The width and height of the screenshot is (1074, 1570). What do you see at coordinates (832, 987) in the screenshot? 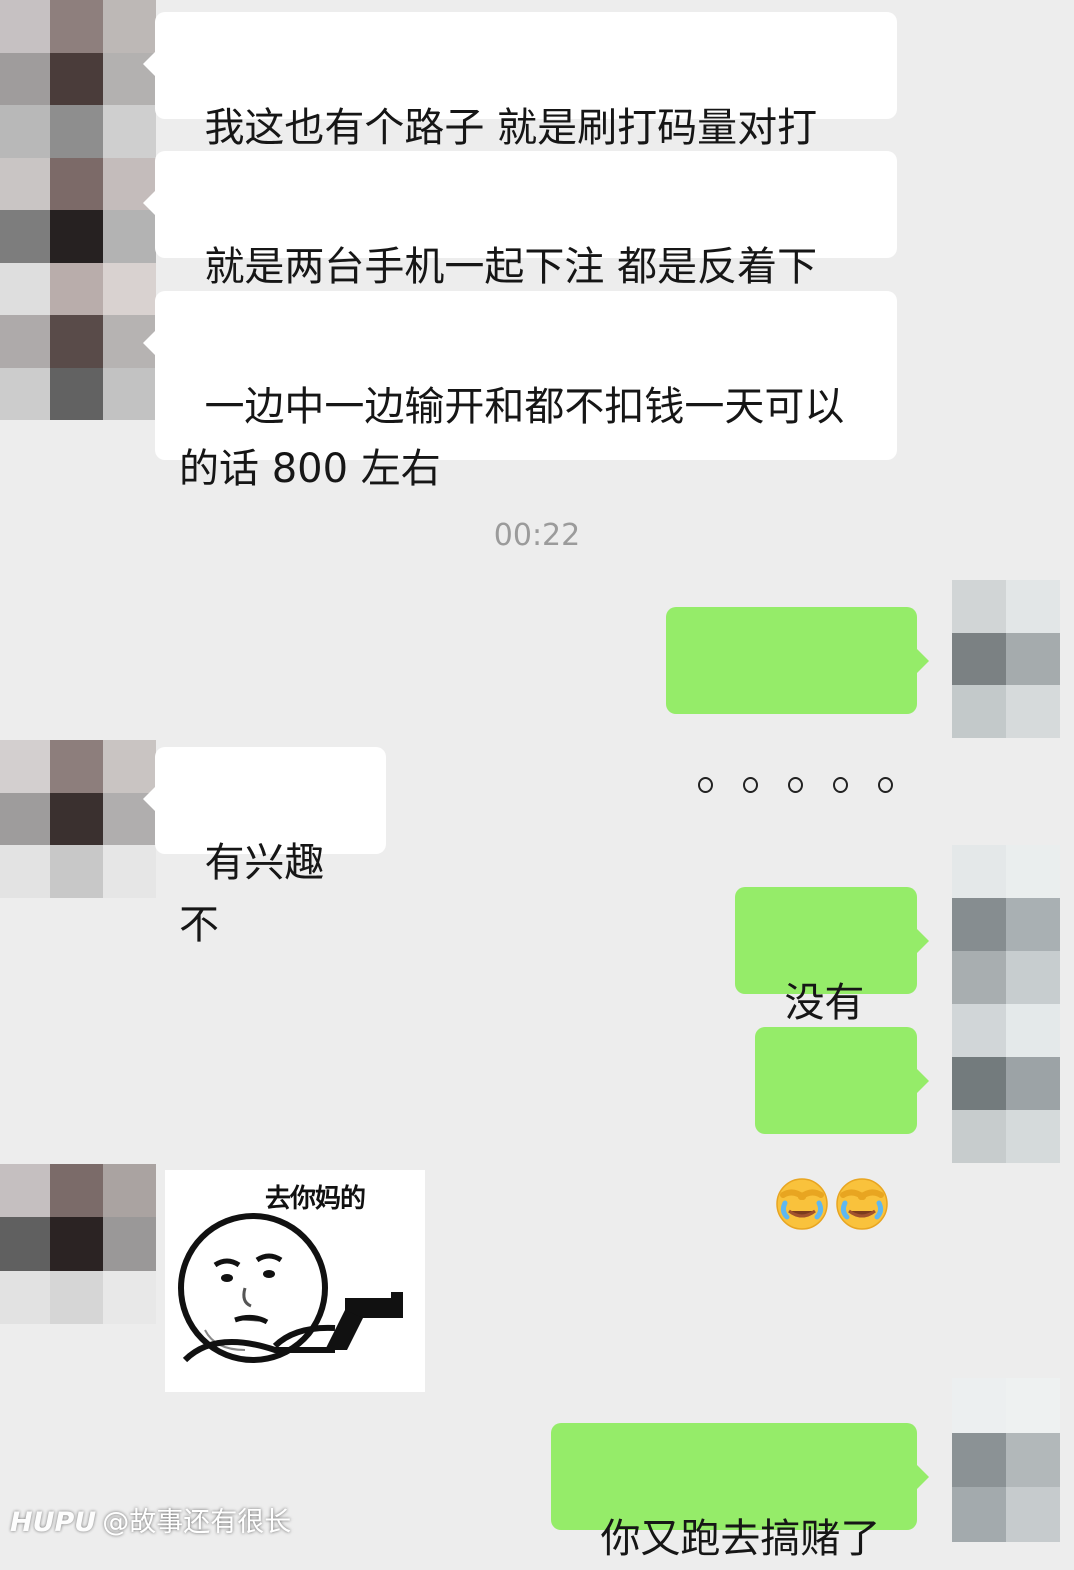
I see `outgoing-message: 没有耶` at bounding box center [832, 987].